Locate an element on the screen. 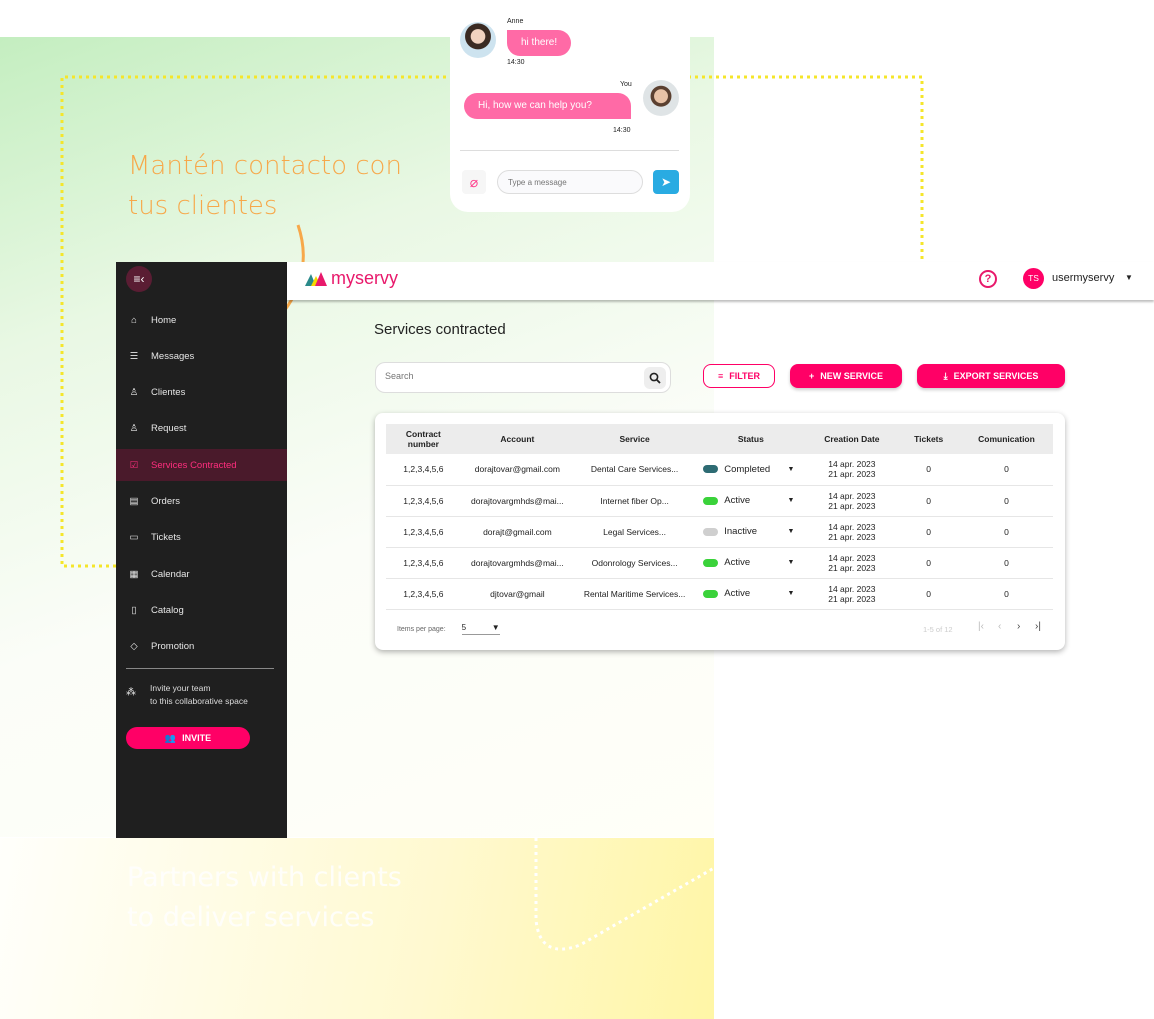  sidebar-item-label: Tickets is located at coordinates (166, 538).